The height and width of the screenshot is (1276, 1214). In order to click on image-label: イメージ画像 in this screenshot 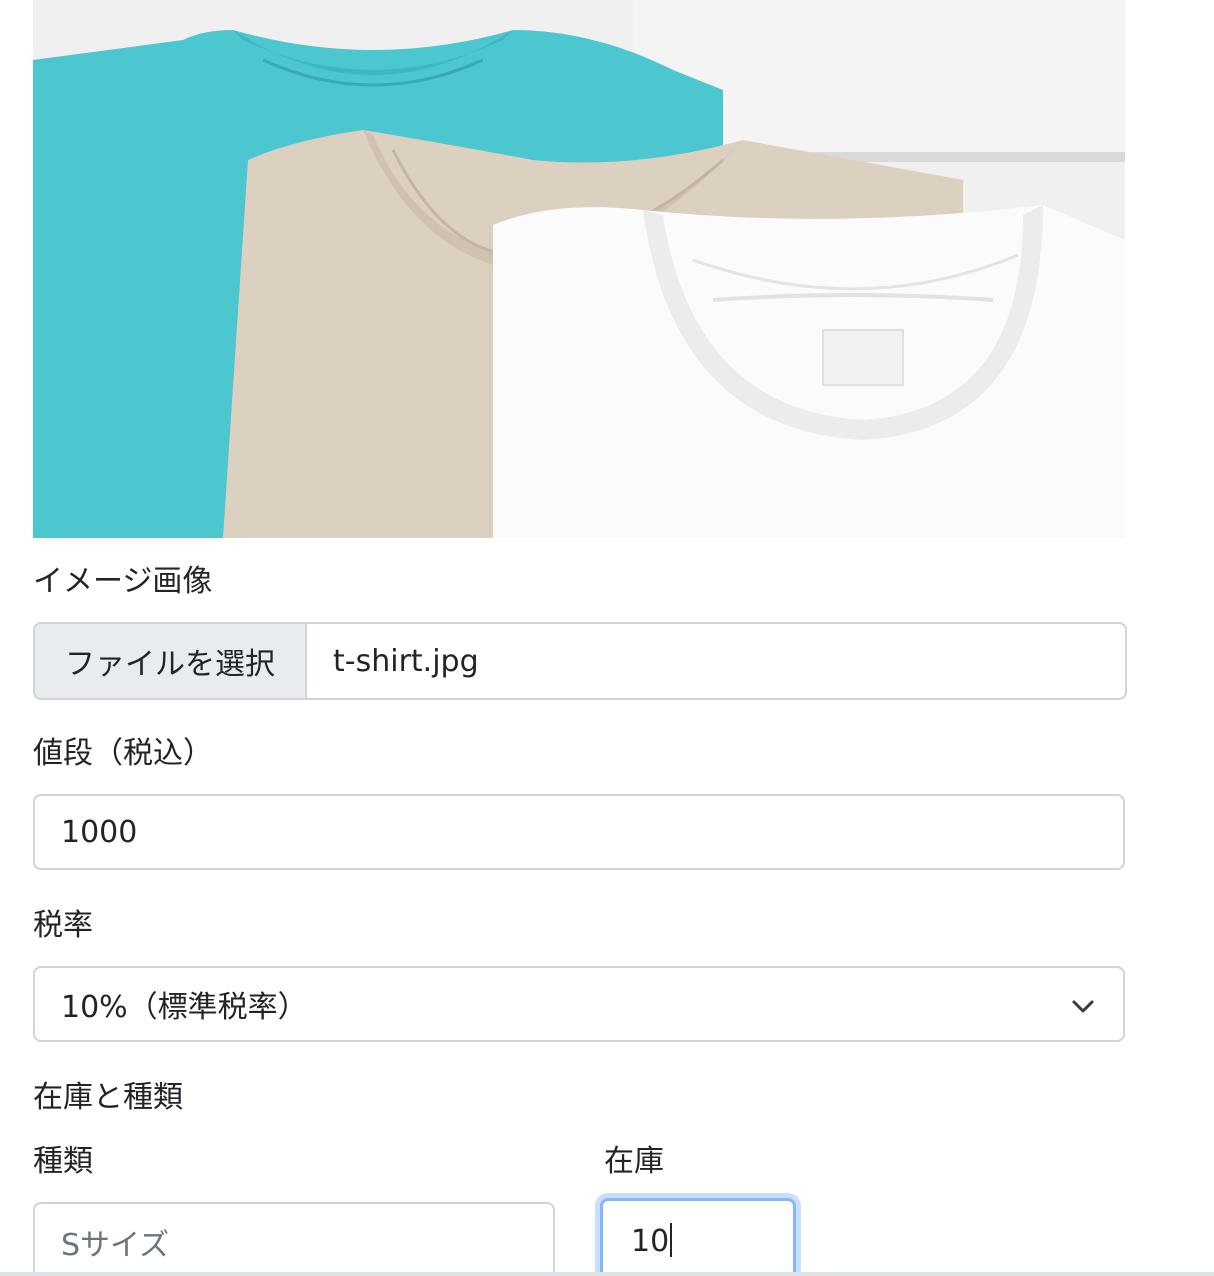, I will do `click(123, 581)`.